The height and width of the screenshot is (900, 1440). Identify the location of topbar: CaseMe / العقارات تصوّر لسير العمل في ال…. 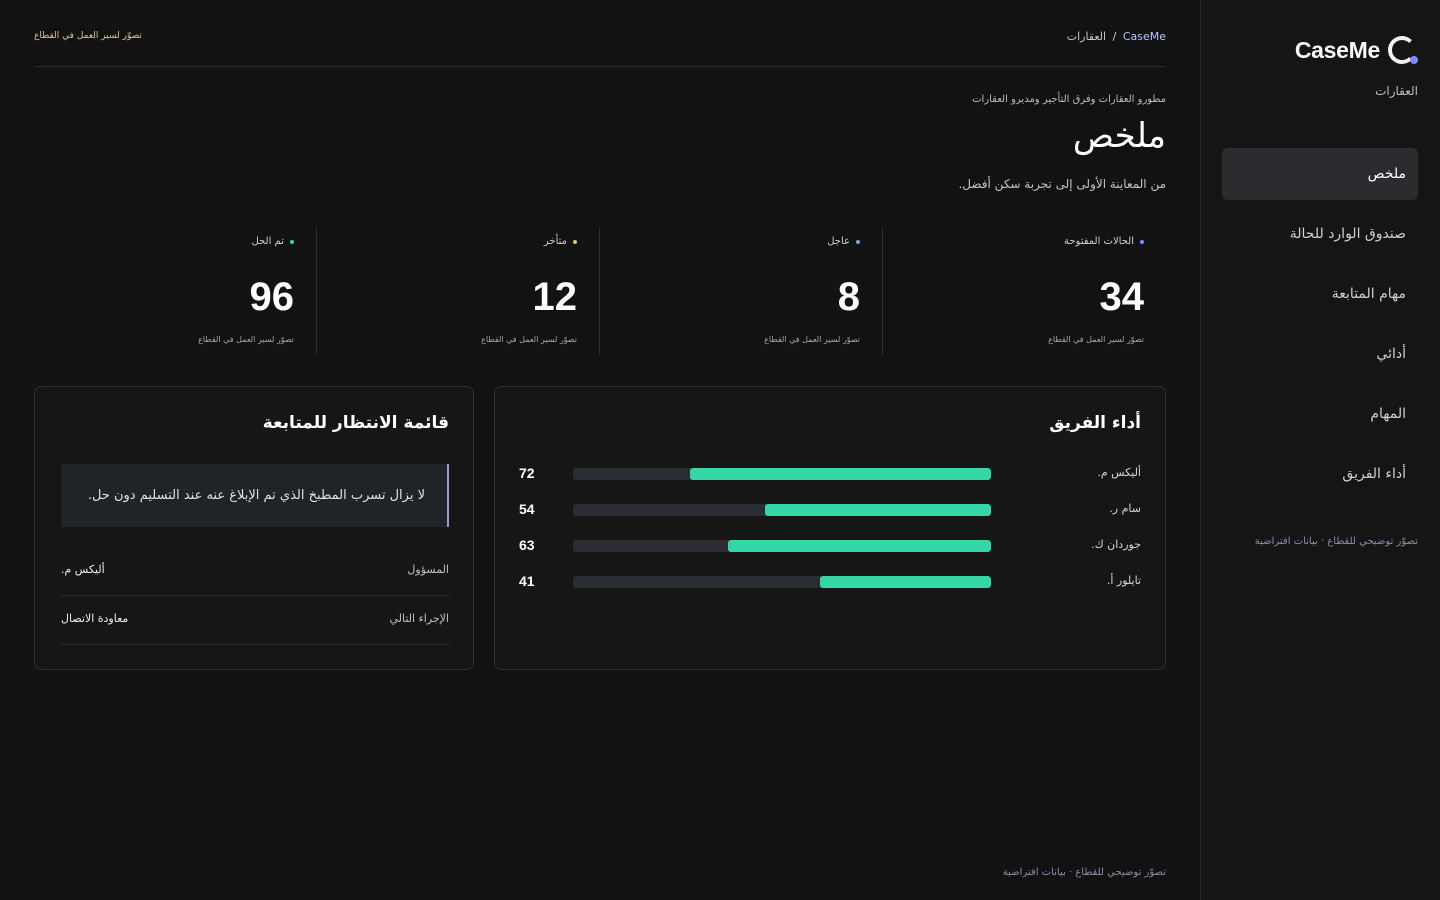
(600, 33).